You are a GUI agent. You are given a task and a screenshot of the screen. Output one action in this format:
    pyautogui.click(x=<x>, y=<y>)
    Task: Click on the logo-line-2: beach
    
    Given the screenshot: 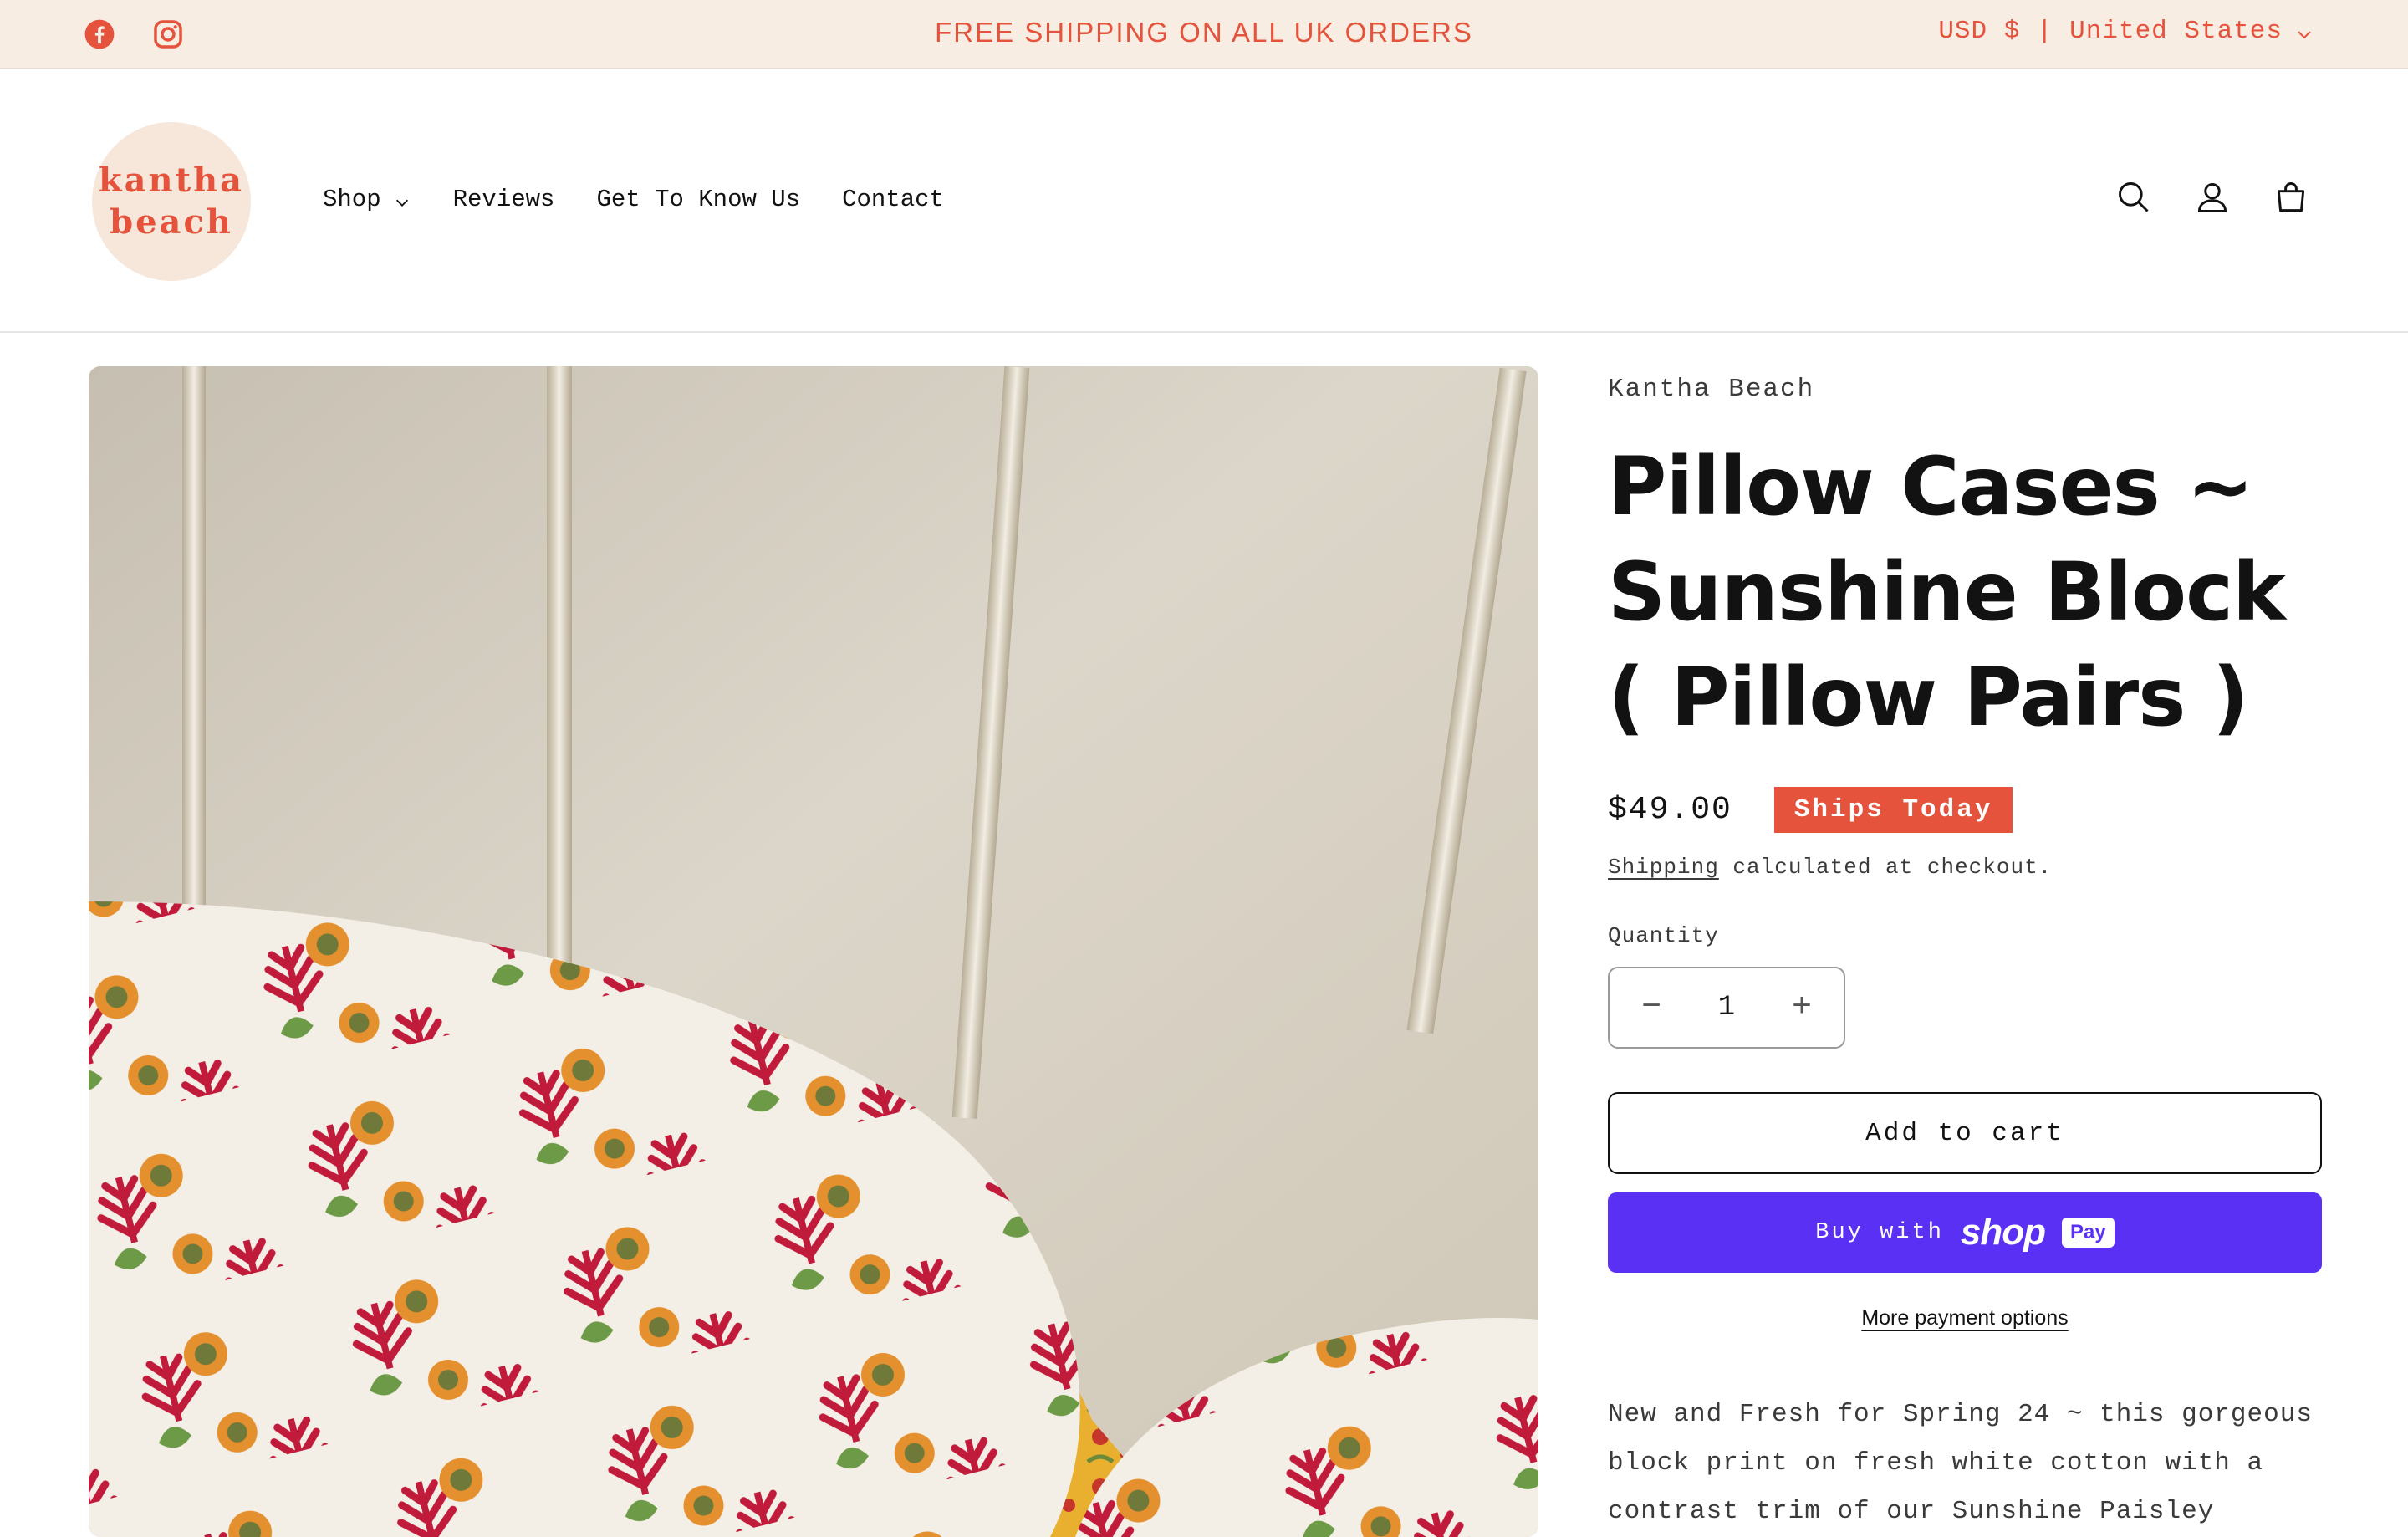 What is the action you would take?
    pyautogui.click(x=171, y=222)
    